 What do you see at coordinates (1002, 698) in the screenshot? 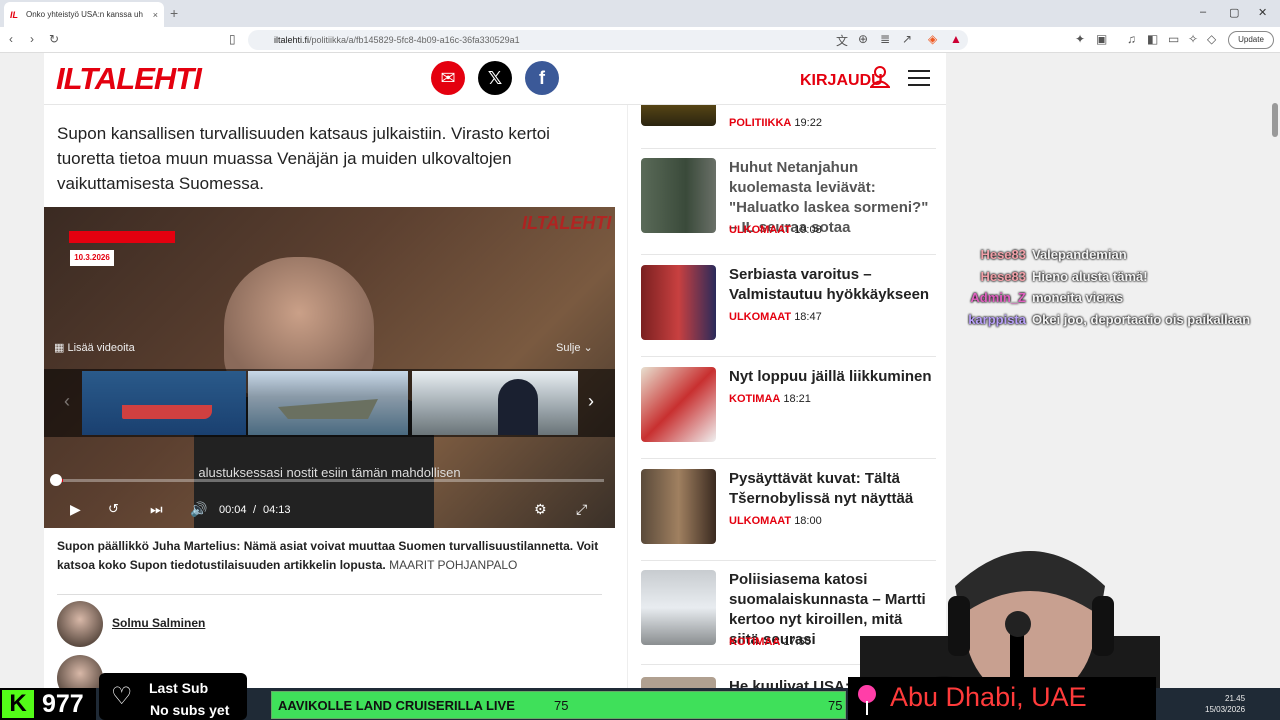
I see `location-widget: Abu Dhabi, UAE` at bounding box center [1002, 698].